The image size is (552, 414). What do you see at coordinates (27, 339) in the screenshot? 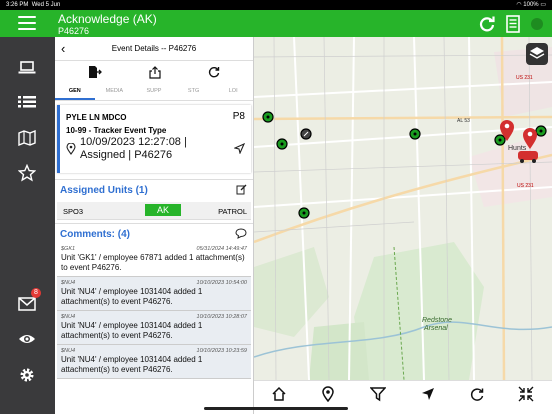
I see `eye-icon` at bounding box center [27, 339].